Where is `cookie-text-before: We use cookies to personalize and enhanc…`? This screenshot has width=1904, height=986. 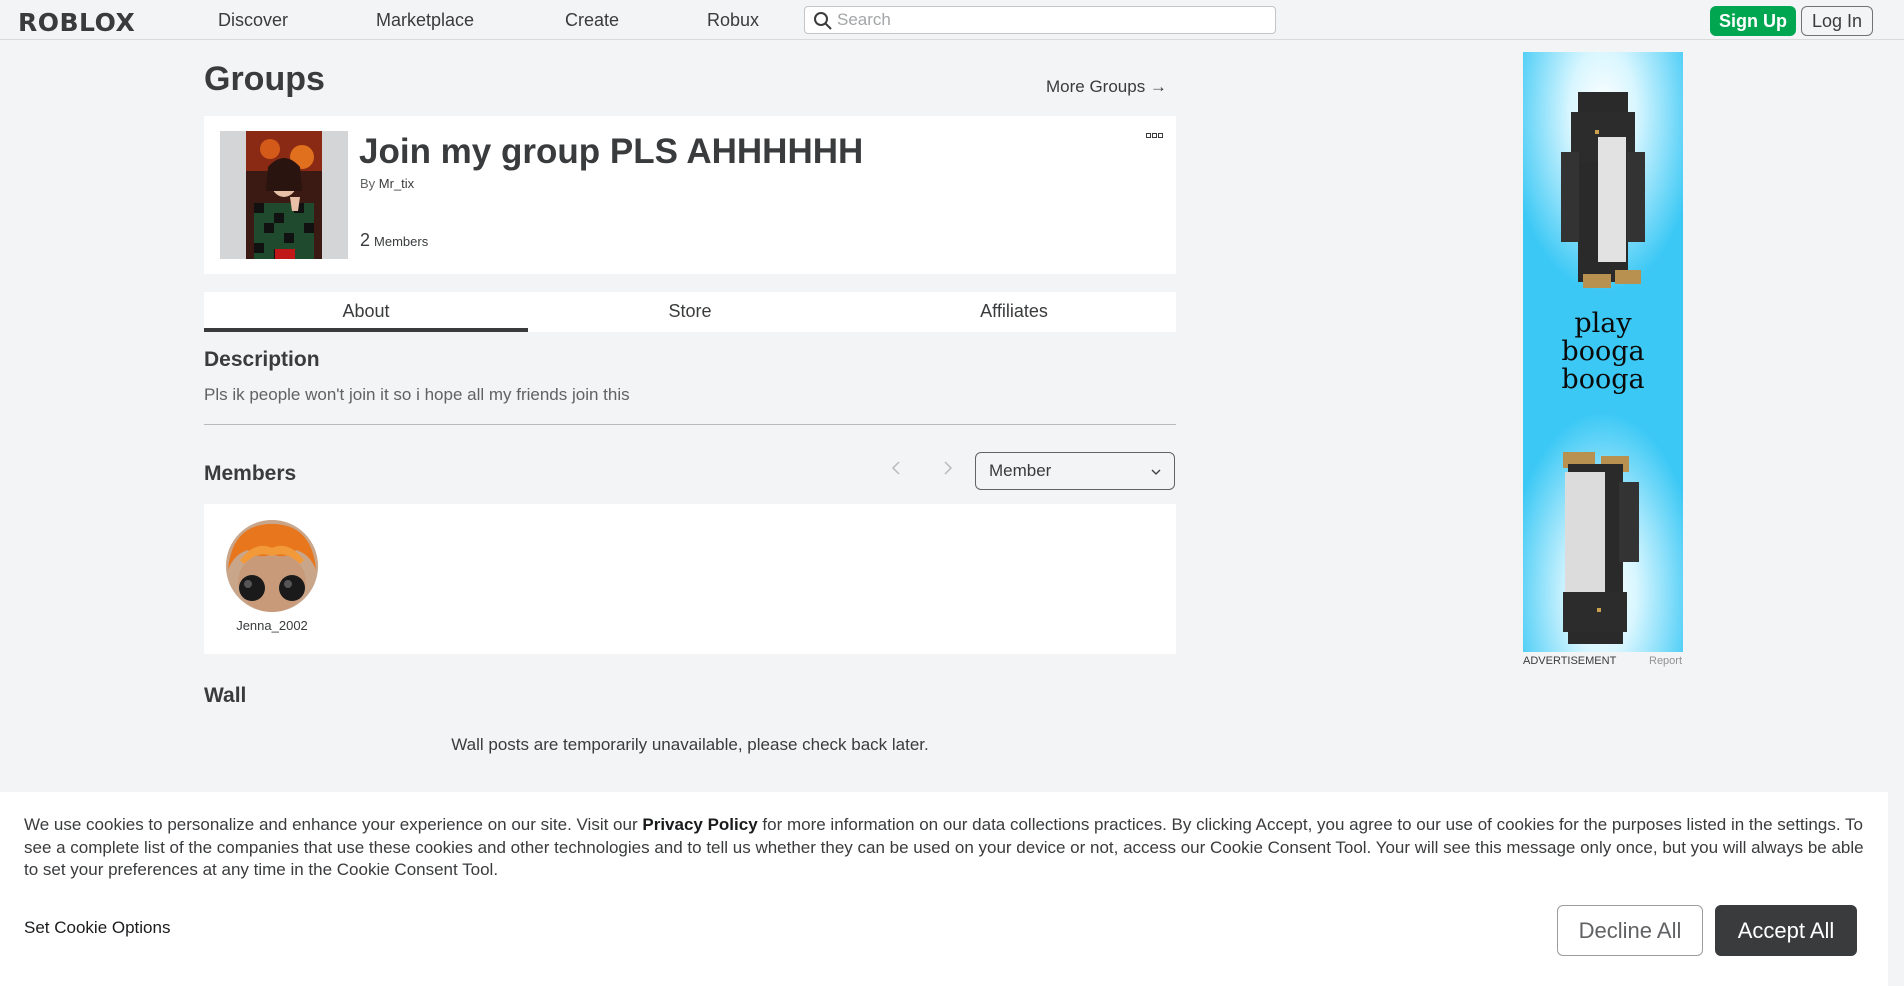 cookie-text-before: We use cookies to personalize and enhanc… is located at coordinates (333, 824).